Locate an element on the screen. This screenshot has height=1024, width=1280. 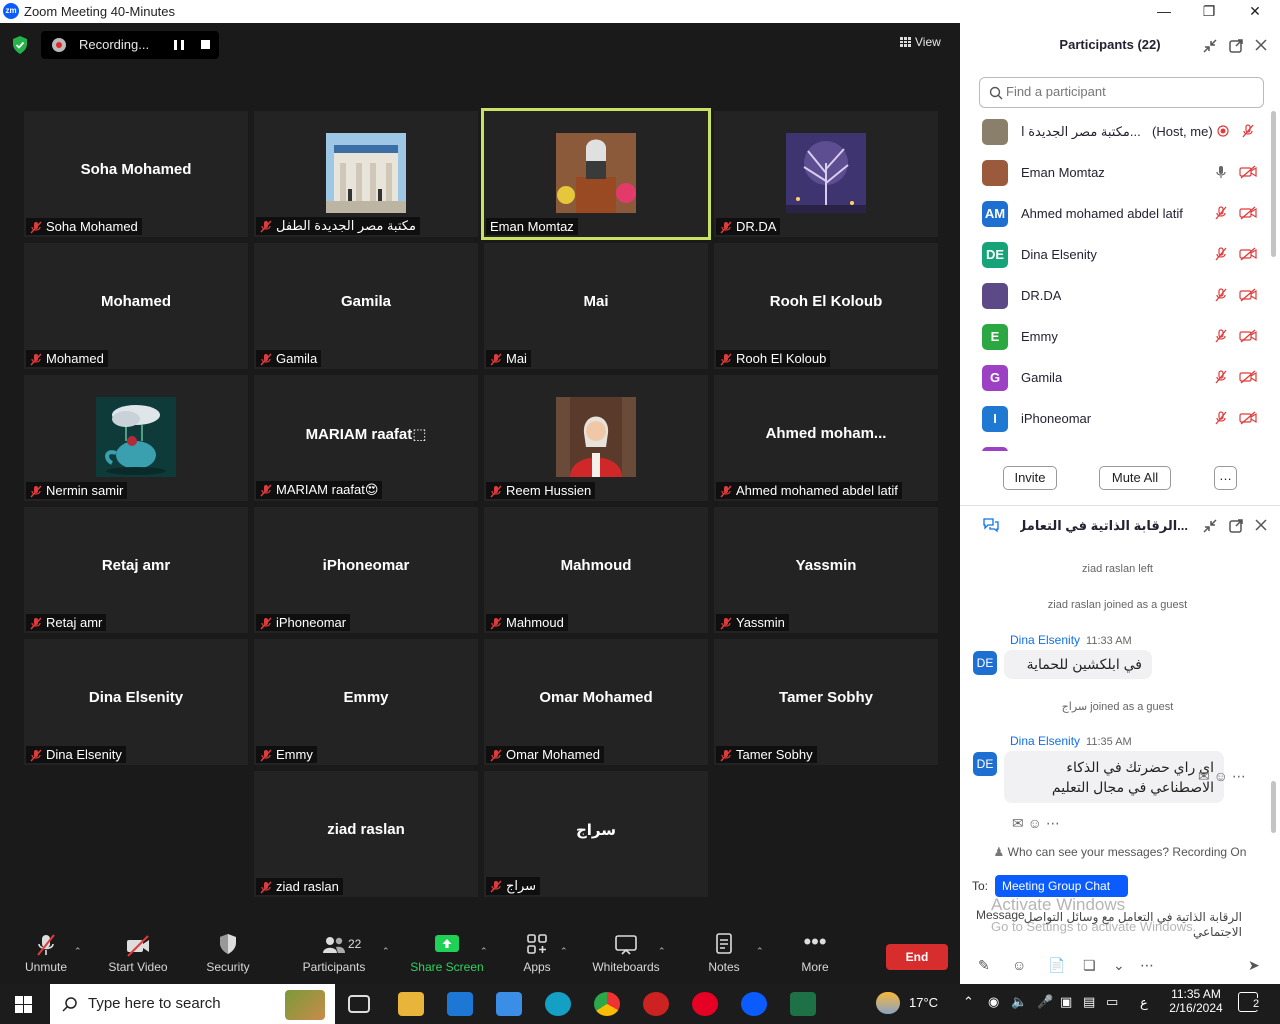
emoji-icon: ☺ is located at coordinates (1019, 965).